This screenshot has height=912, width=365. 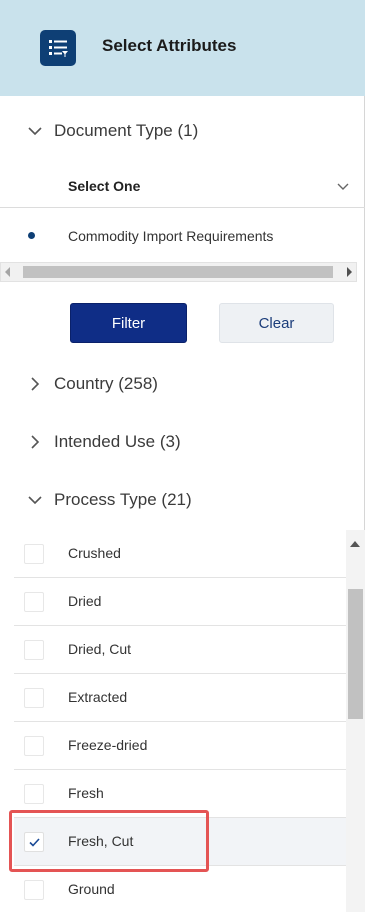 What do you see at coordinates (123, 499) in the screenshot?
I see `section-label: Process Type (21)` at bounding box center [123, 499].